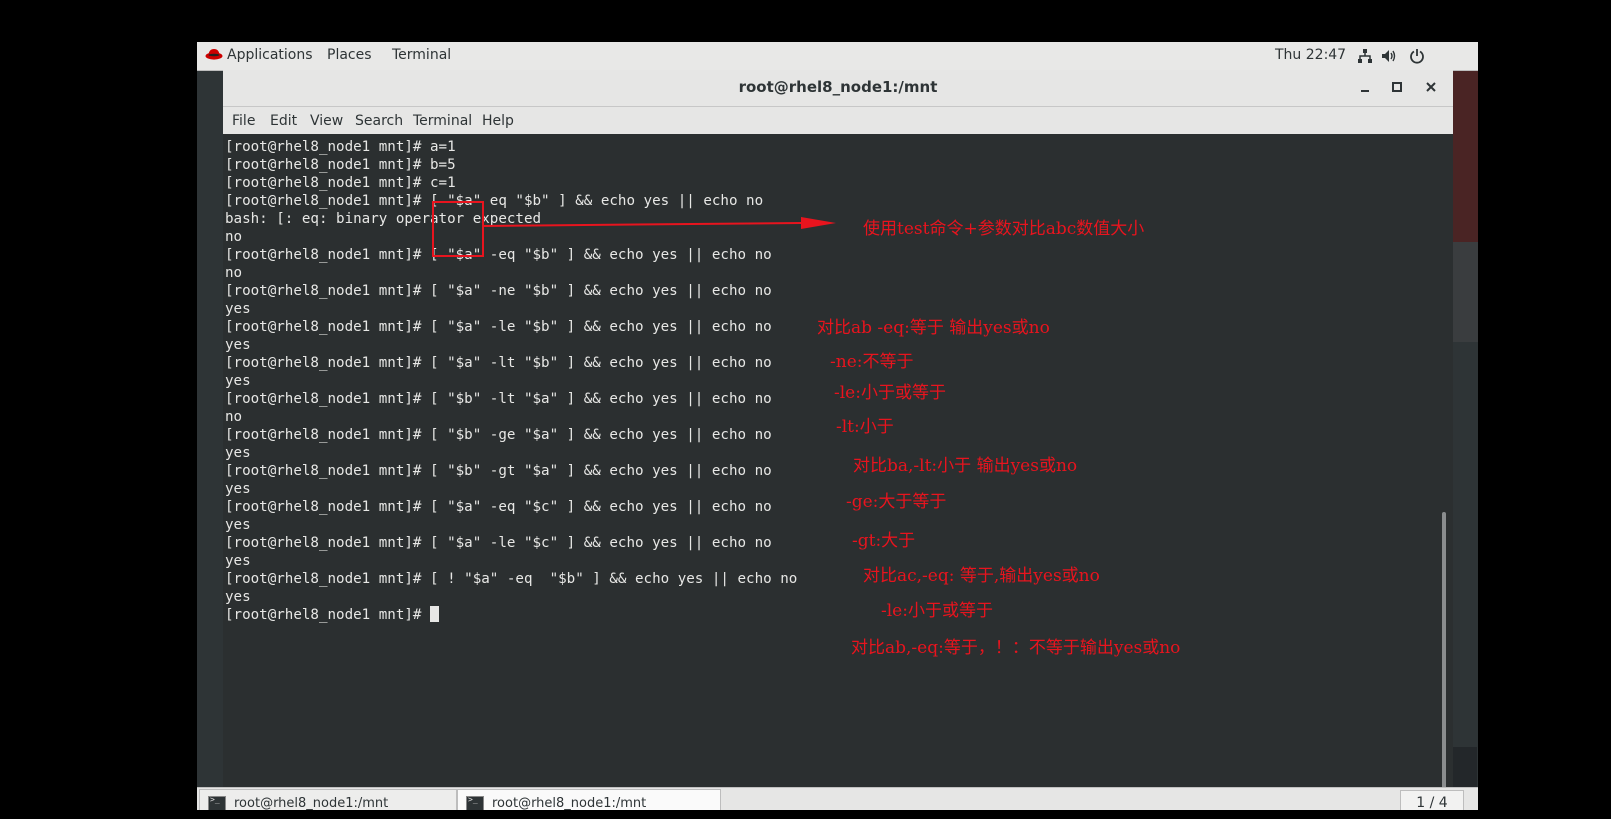 The width and height of the screenshot is (1611, 819). Describe the element at coordinates (981, 576) in the screenshot. I see `annotation-ac-eq: 对比ac,-eq: 等于,输出yes或no` at that location.